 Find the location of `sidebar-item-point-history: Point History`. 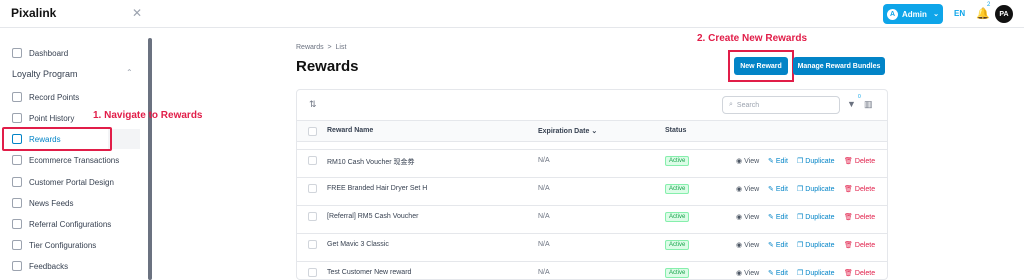

sidebar-item-point-history: Point History is located at coordinates (43, 118).